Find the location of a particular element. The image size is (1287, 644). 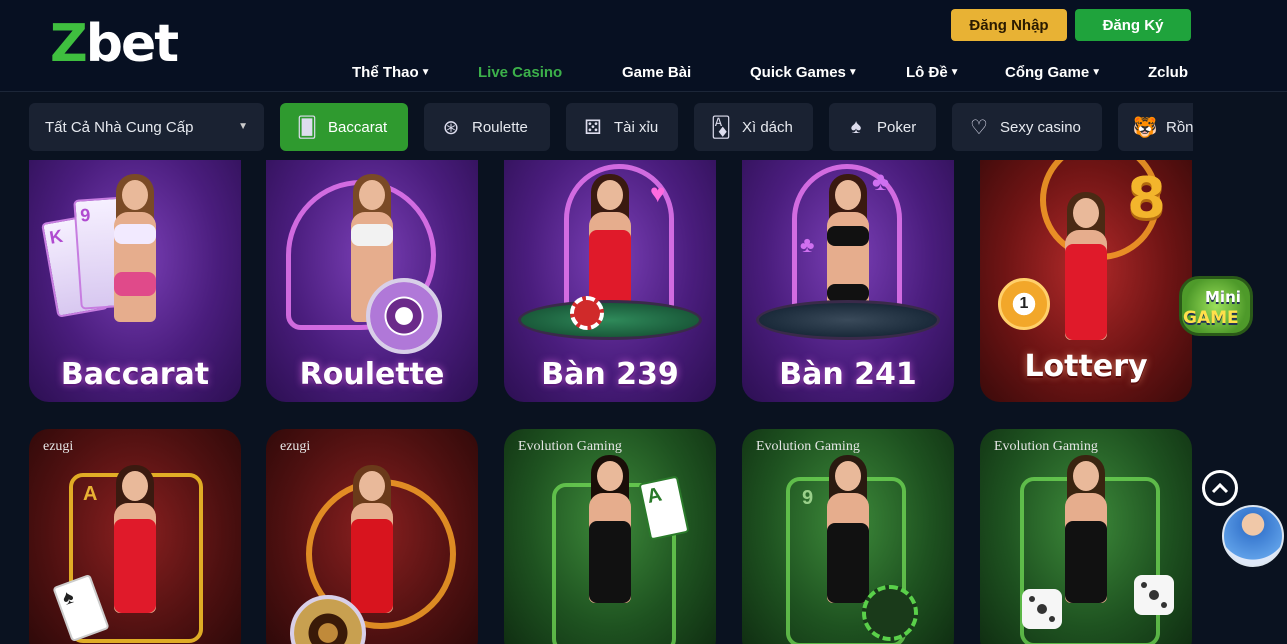

roulette-wheel-image is located at coordinates (404, 316).